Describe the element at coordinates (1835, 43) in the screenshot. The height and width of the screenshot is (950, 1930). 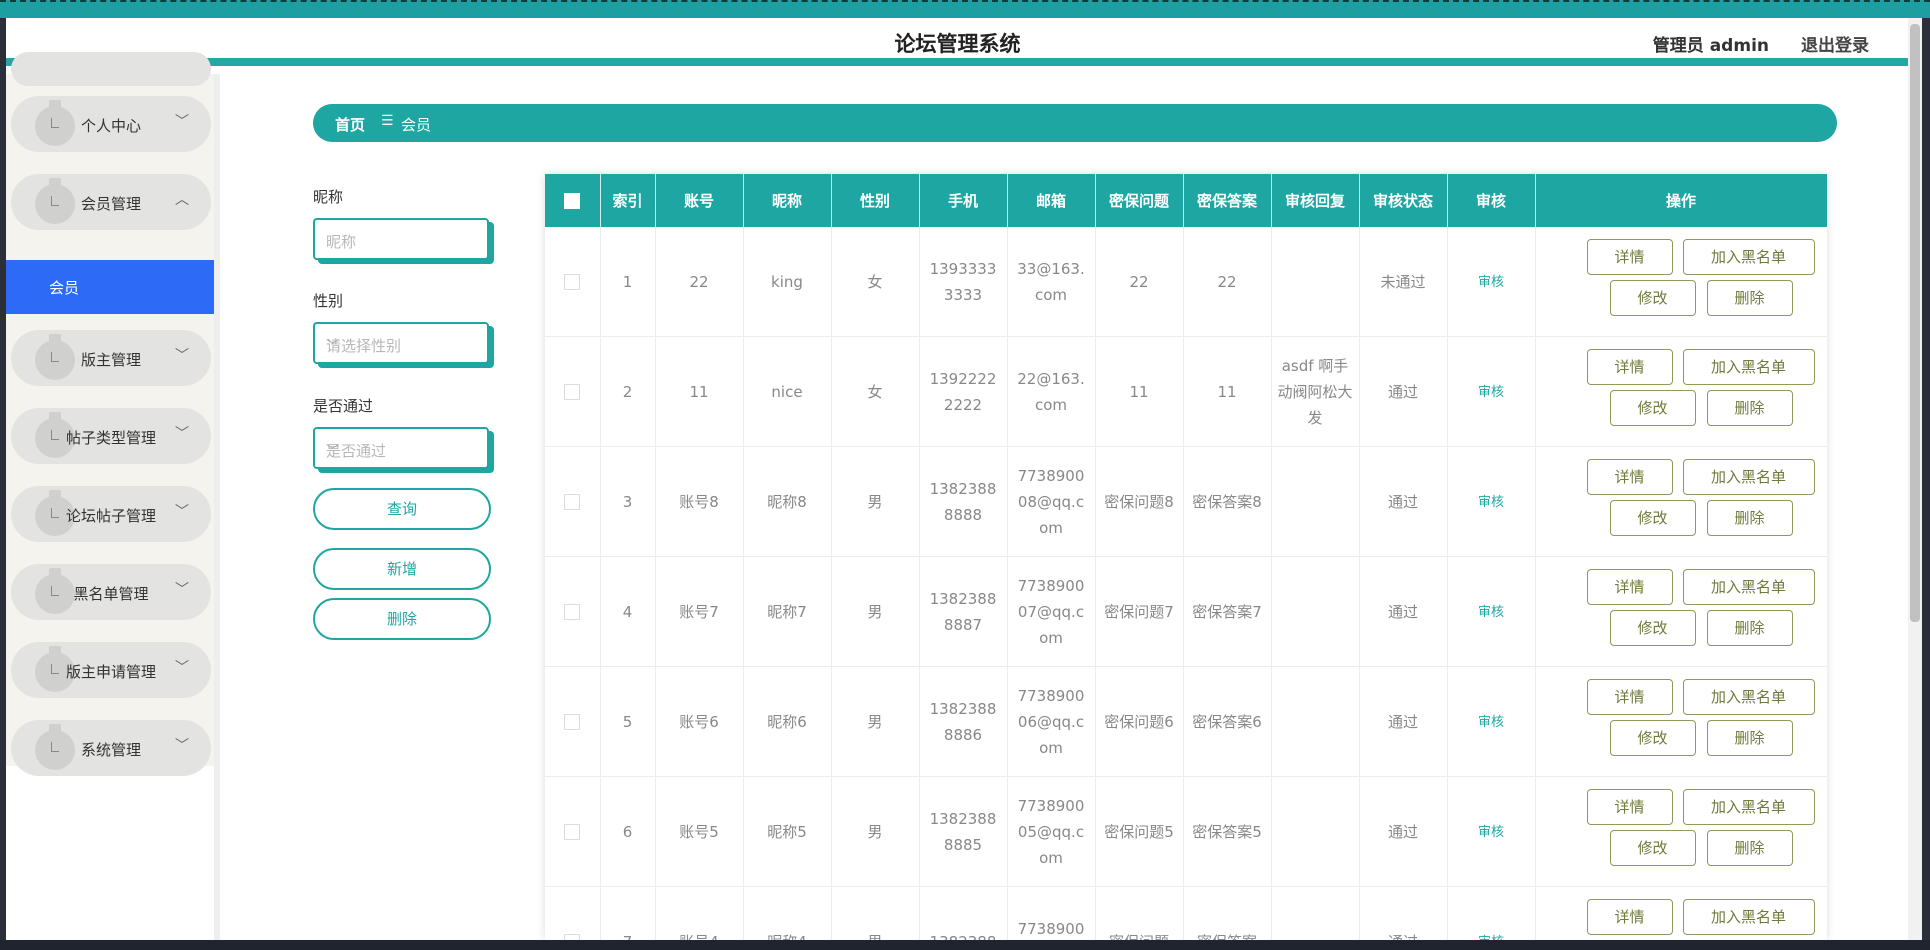
I see `logout-link: 退出登录` at that location.